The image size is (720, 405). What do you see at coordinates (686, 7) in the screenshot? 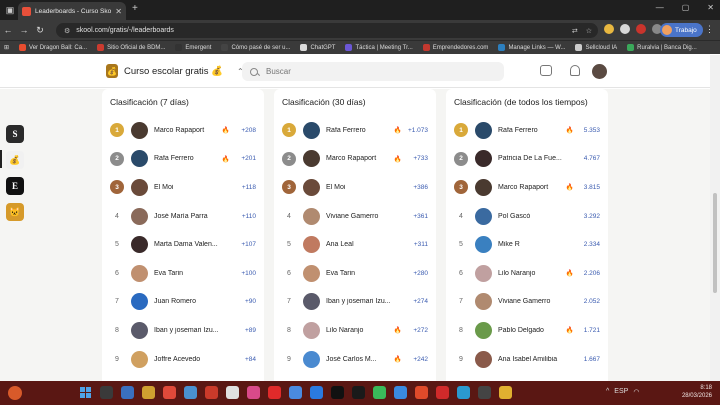
I see `maximize-icon: ▢` at bounding box center [686, 7].